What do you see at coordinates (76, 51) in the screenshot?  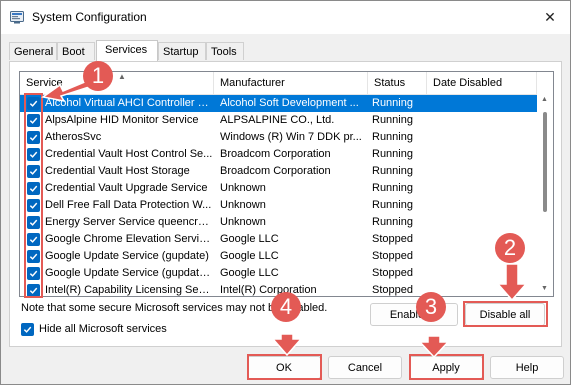 I see `tab-boot: Boot` at bounding box center [76, 51].